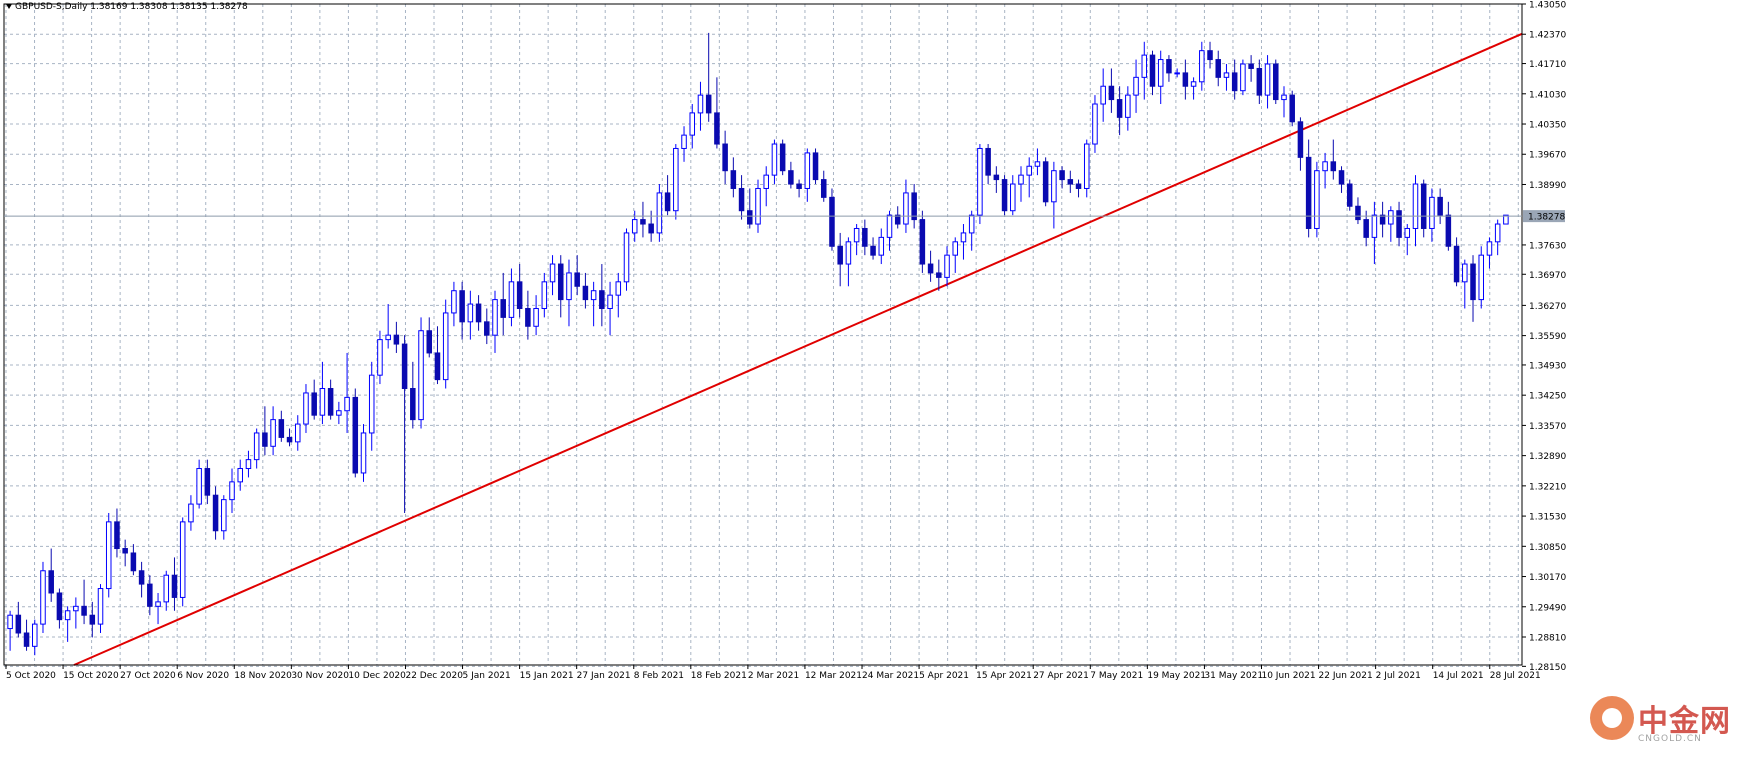  I want to click on x-tick-label: 18 Nov 2020, so click(263, 676).